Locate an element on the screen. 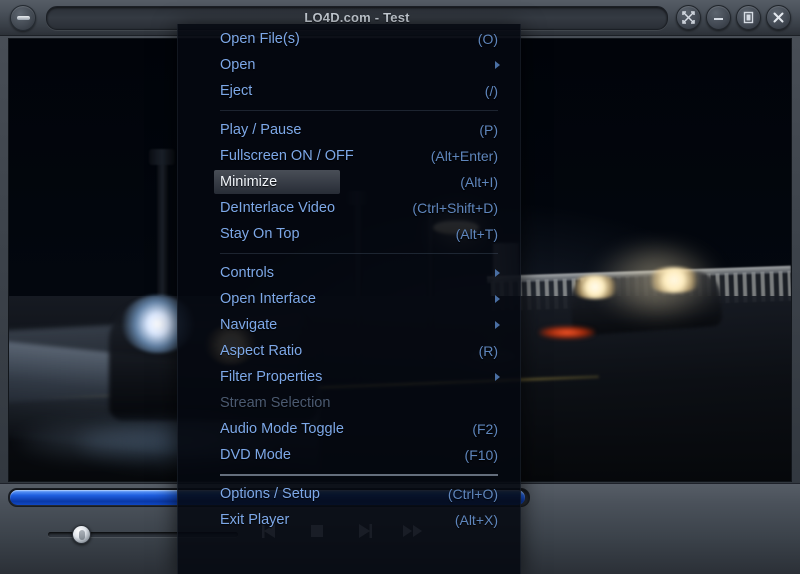 The width and height of the screenshot is (800, 574). menu-item-label: Exit Player is located at coordinates (255, 520).